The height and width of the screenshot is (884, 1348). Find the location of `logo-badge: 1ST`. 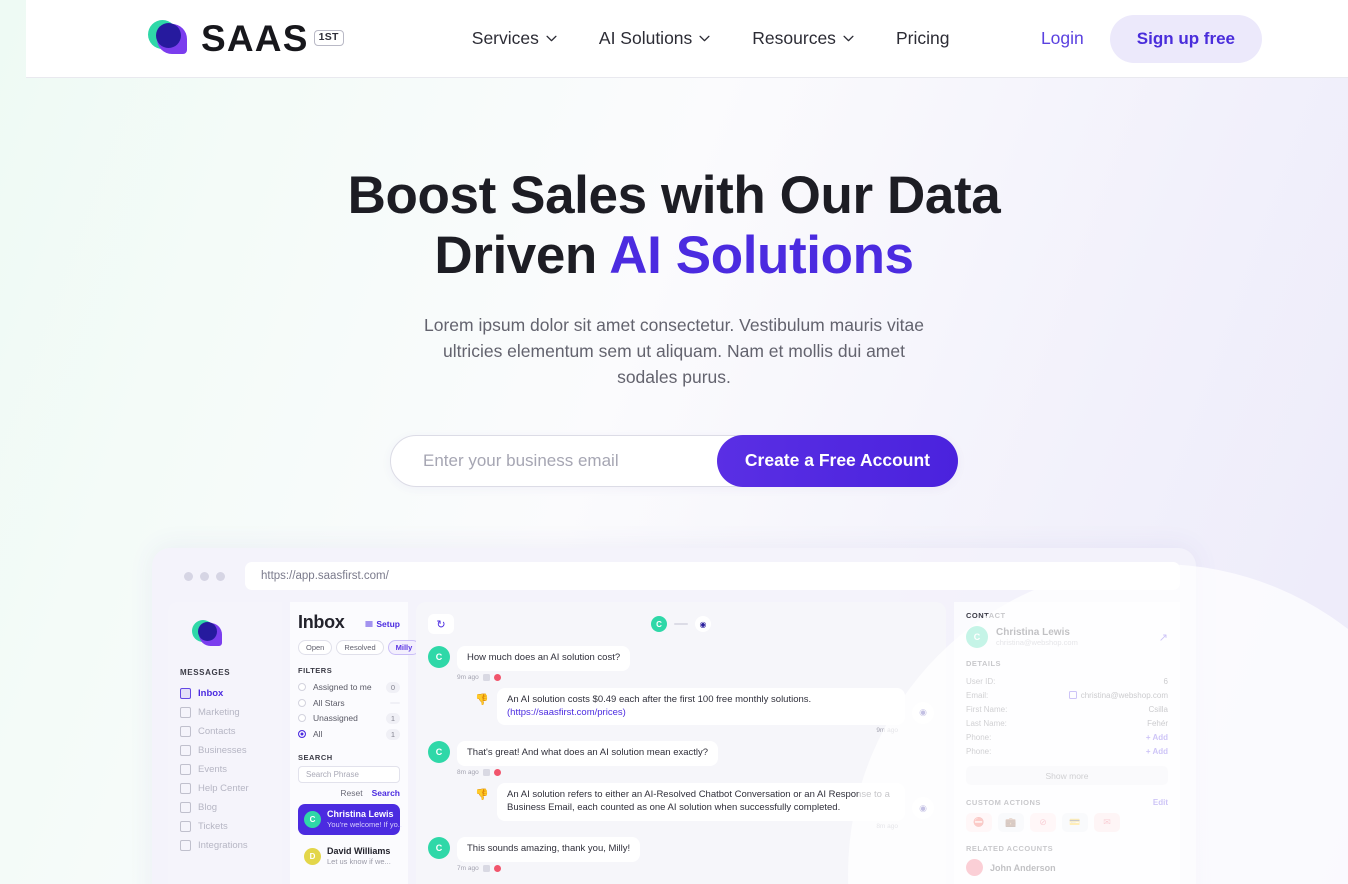

logo-badge: 1ST is located at coordinates (328, 38).